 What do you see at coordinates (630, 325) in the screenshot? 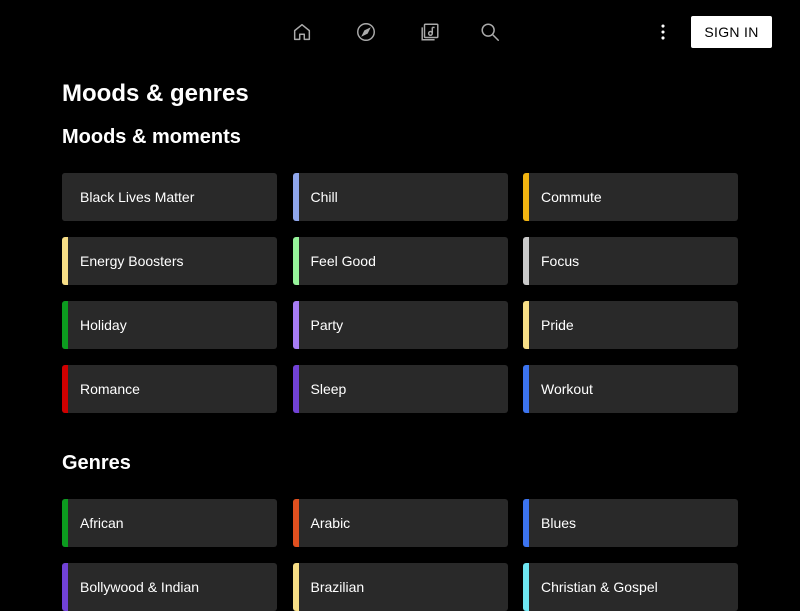
I see `mood-chip: Pride` at bounding box center [630, 325].